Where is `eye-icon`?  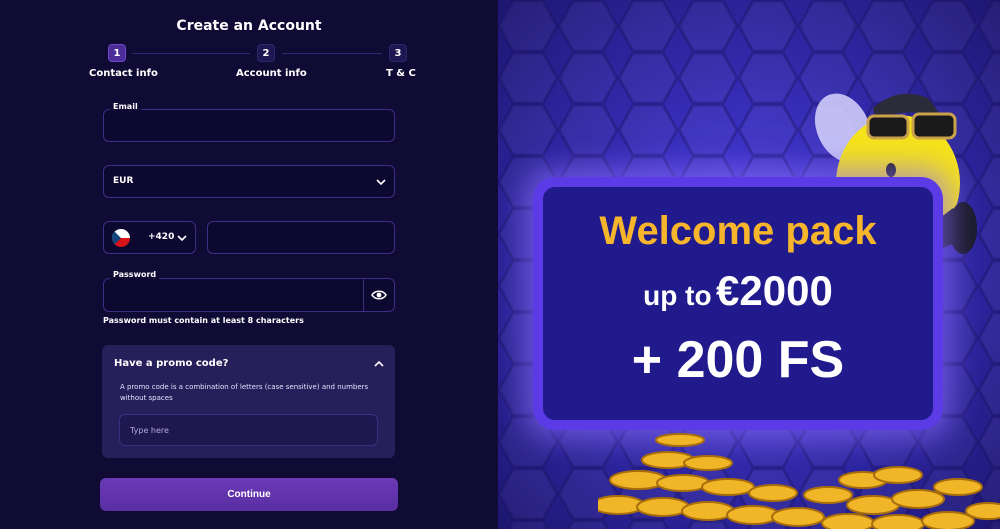 eye-icon is located at coordinates (379, 295).